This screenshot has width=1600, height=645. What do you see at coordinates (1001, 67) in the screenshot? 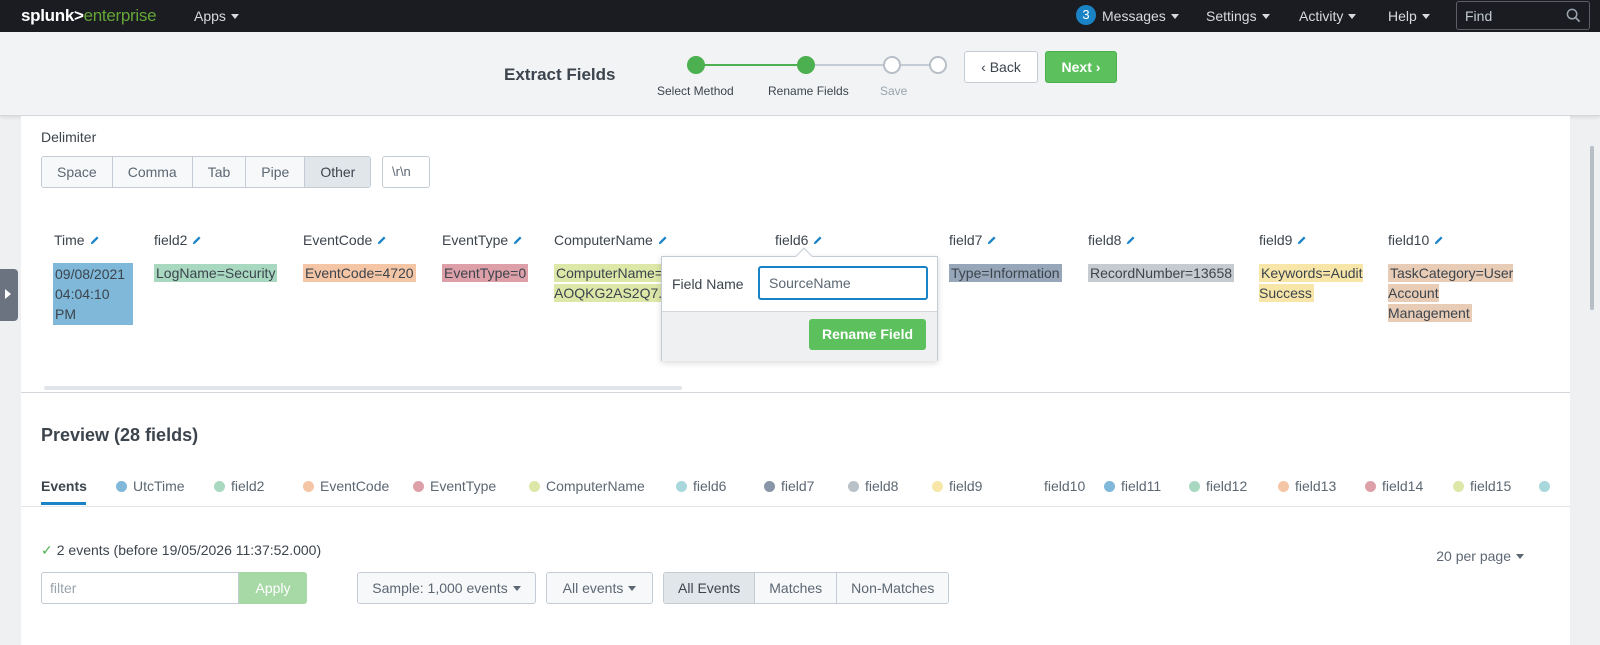
I see `back-button: ‹ Back` at bounding box center [1001, 67].